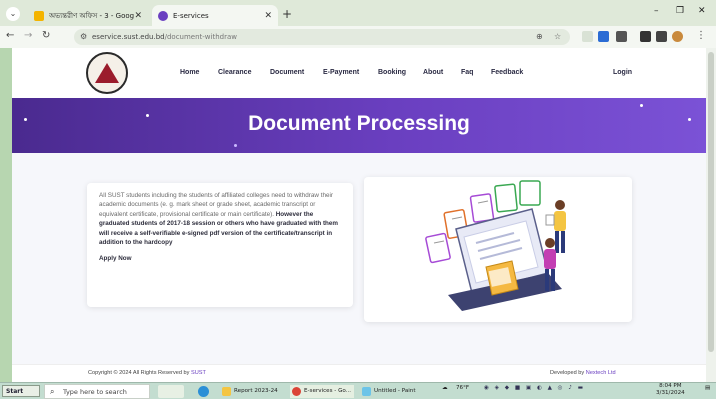 The width and height of the screenshot is (716, 399). I want to click on taskbar-search: ⌕ Type here to search, so click(97, 391).